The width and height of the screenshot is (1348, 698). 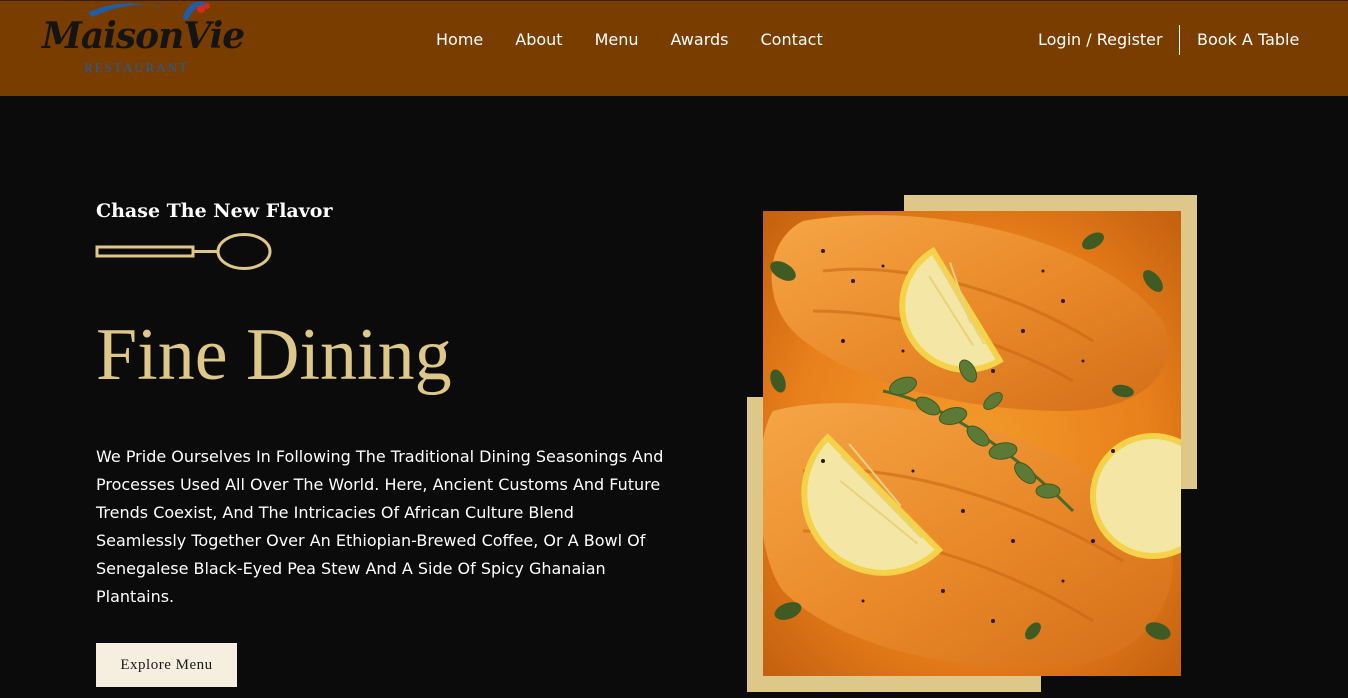 What do you see at coordinates (136, 67) in the screenshot?
I see `logo-subtitle: RESTAURANT` at bounding box center [136, 67].